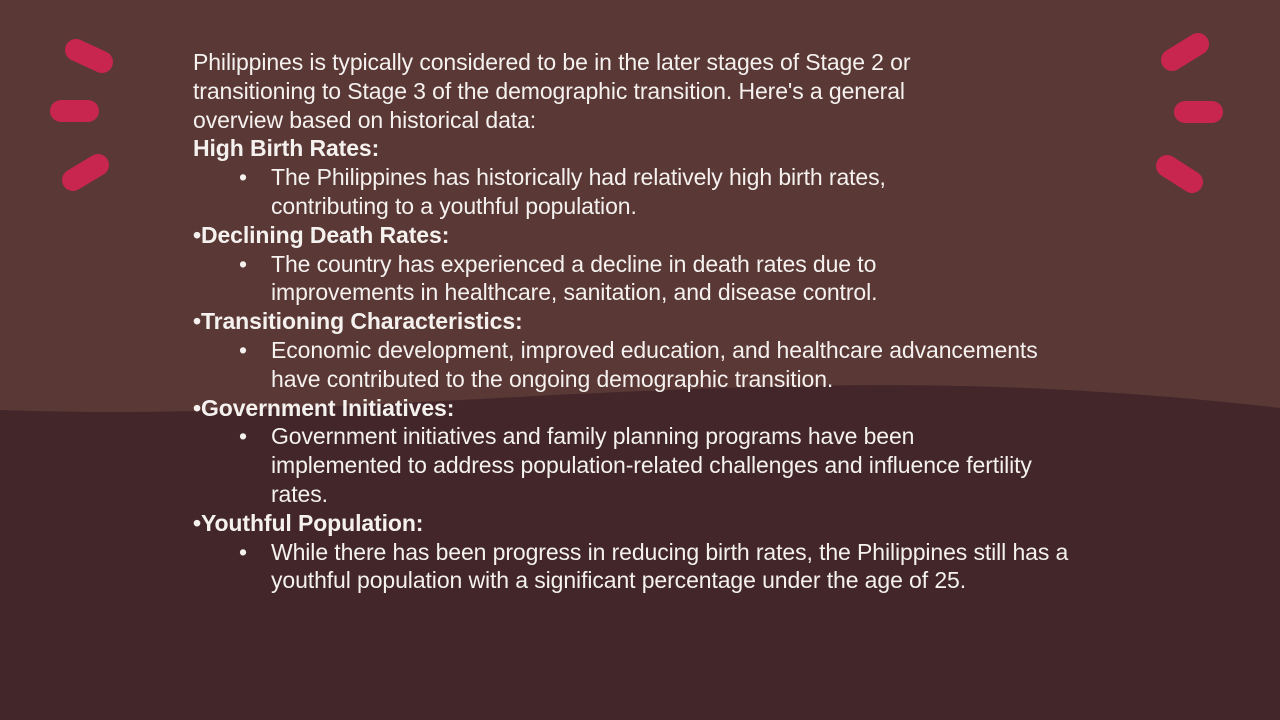 The image size is (1280, 720). What do you see at coordinates (1189, 113) in the screenshot?
I see `right-accent-dashes` at bounding box center [1189, 113].